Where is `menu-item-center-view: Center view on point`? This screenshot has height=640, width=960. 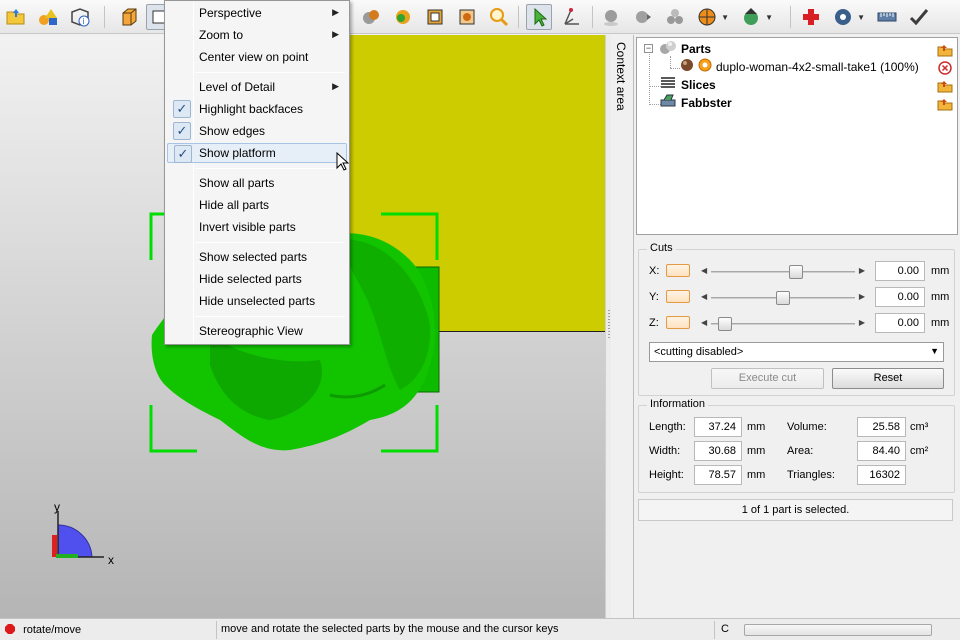 menu-item-center-view: Center view on point is located at coordinates (257, 57).